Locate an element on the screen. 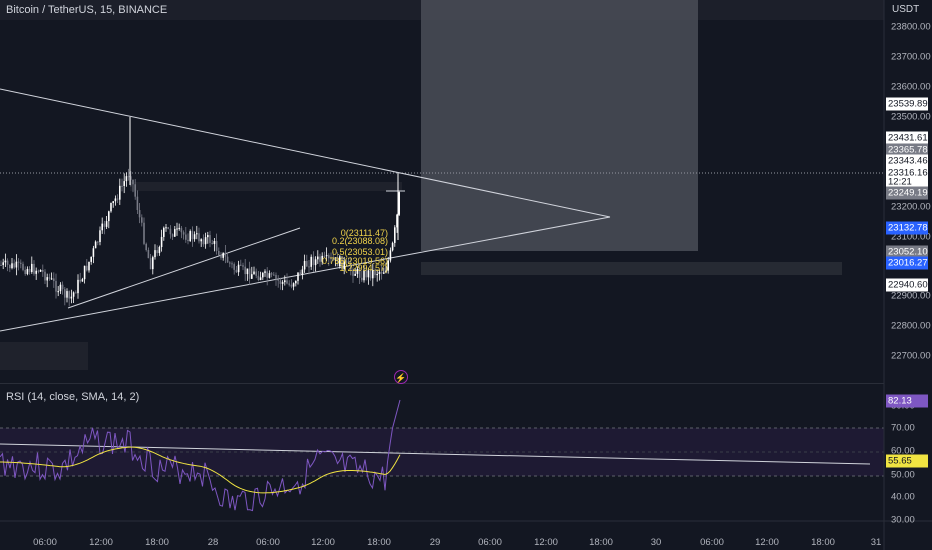 This screenshot has width=932, height=550. pane-separator is located at coordinates (442, 383).